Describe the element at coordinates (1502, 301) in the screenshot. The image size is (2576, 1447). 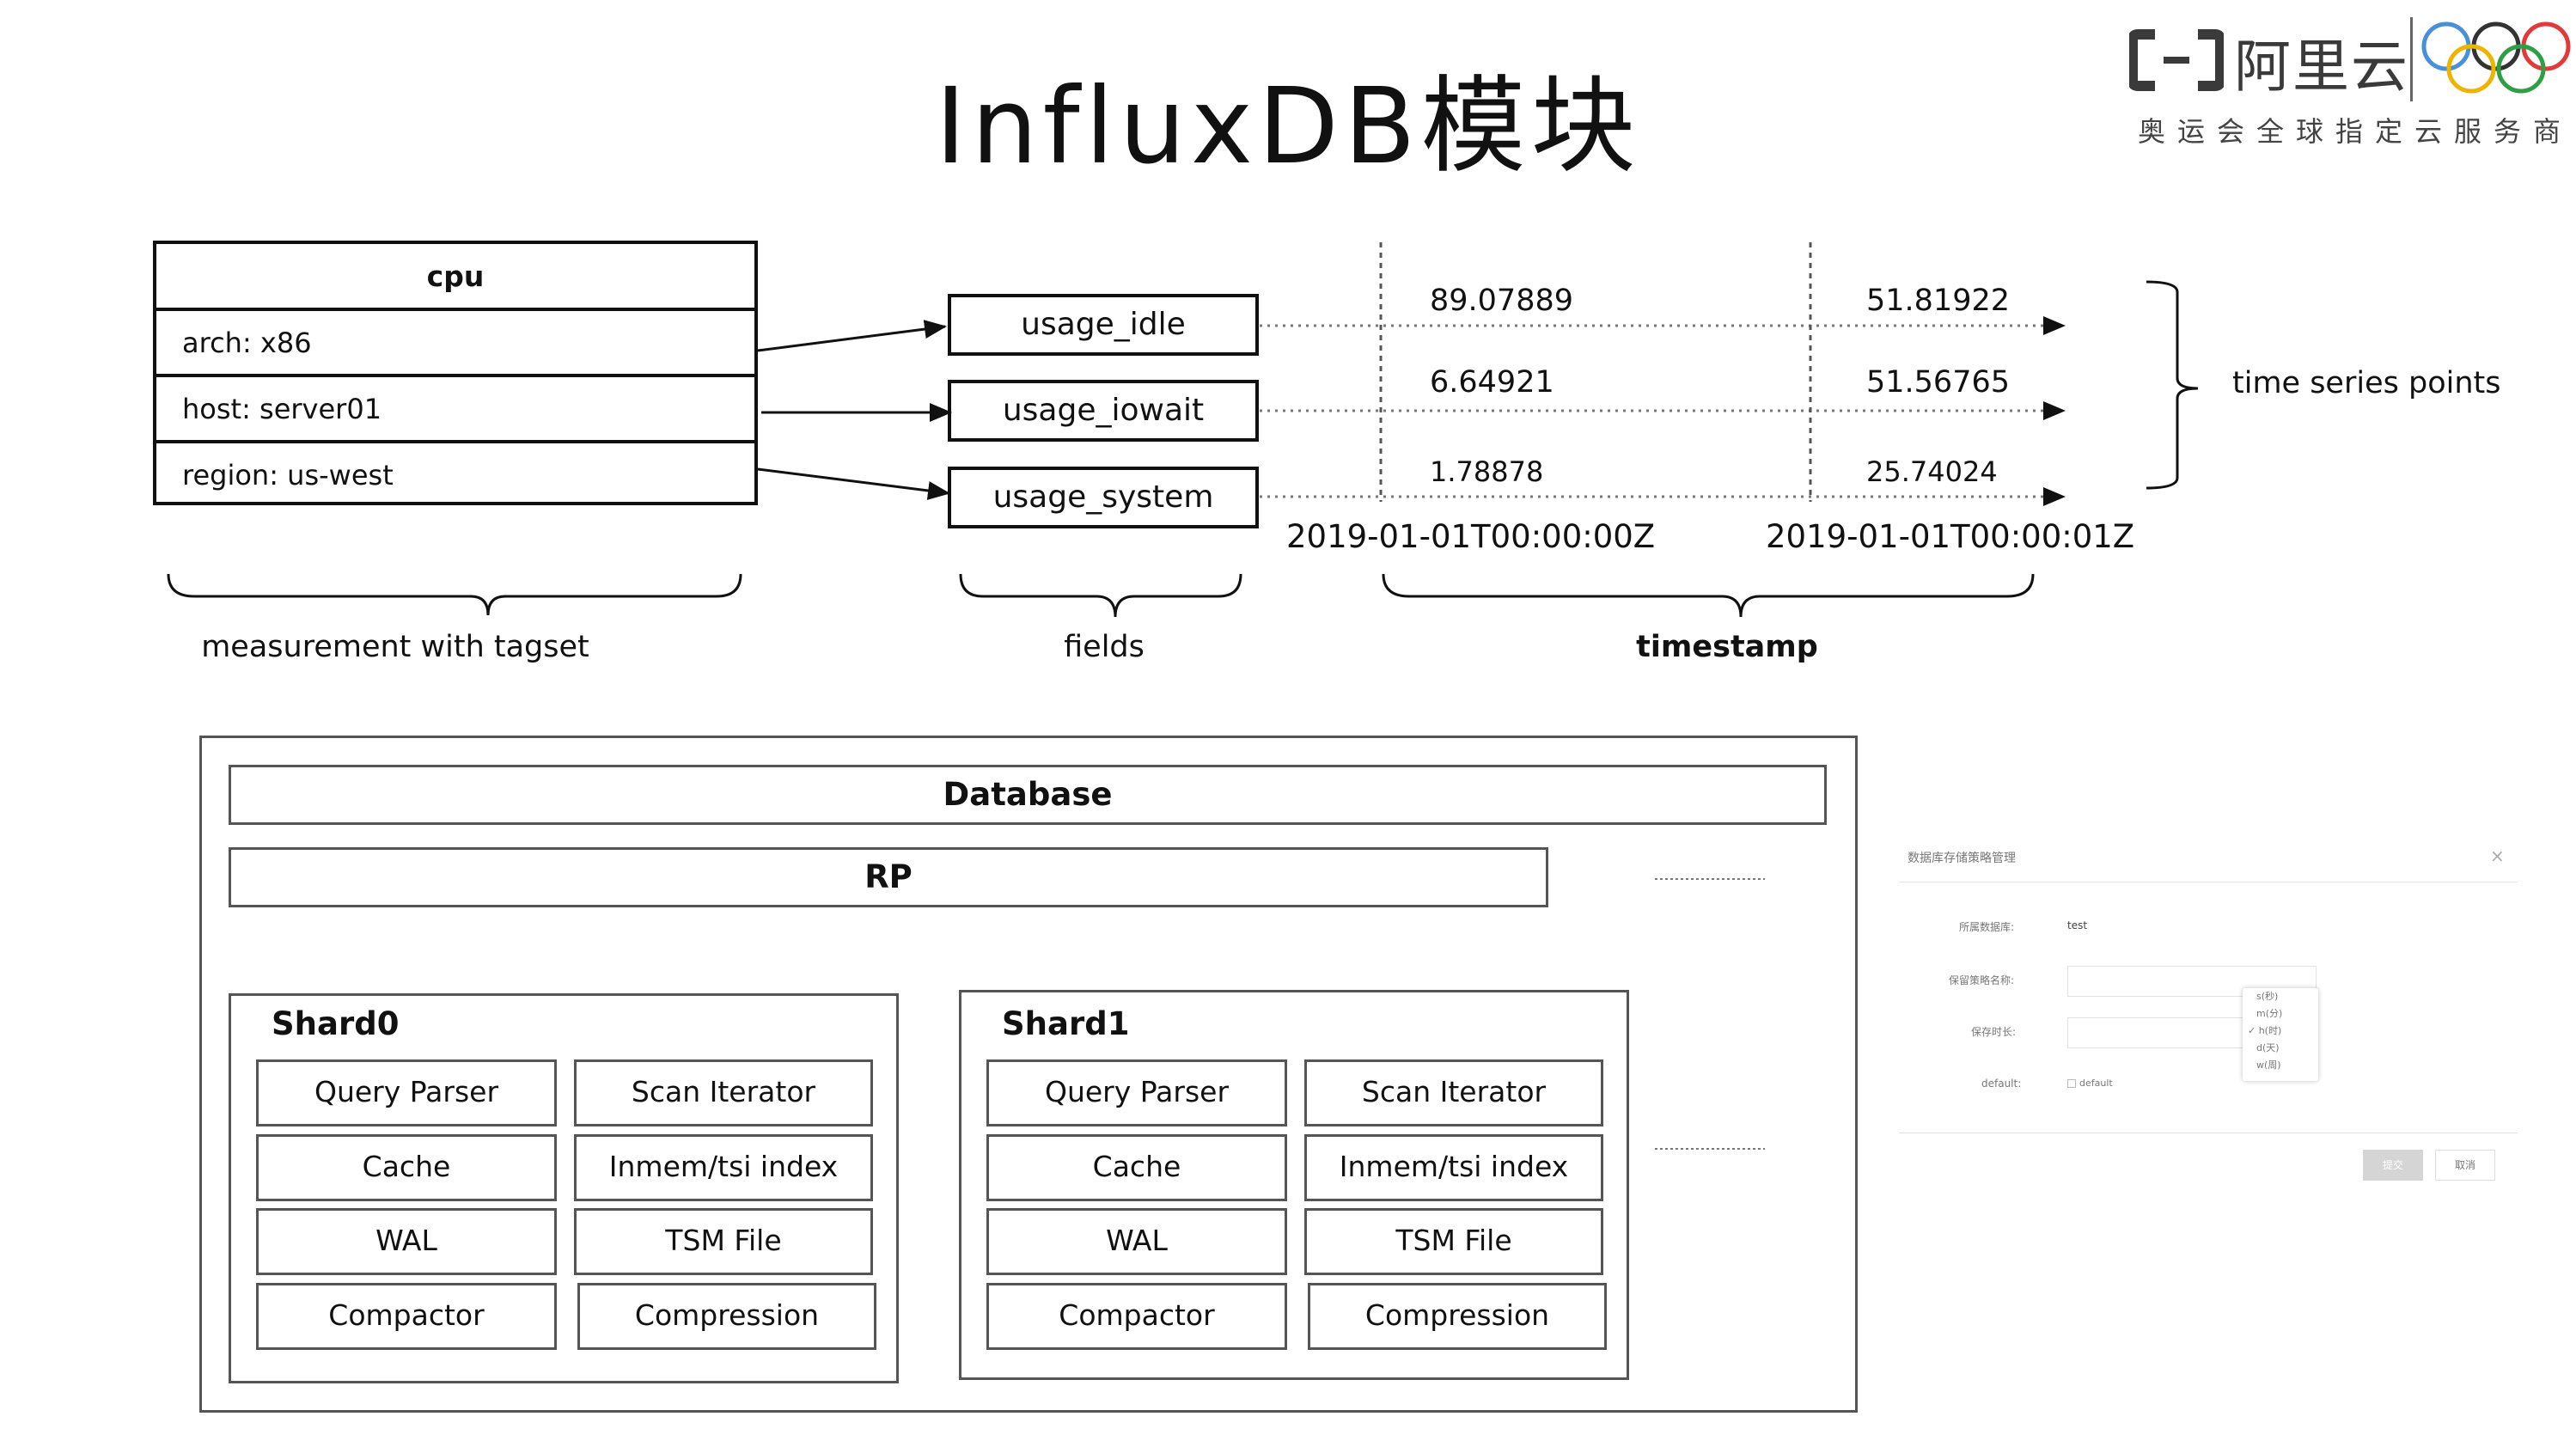
I see `point-value: 89.07889` at that location.